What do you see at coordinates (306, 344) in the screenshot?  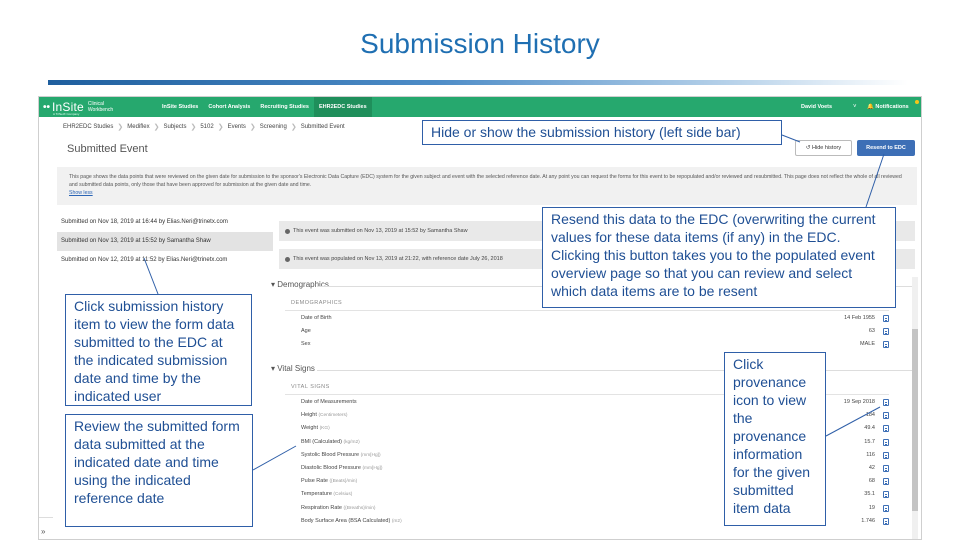 I see `field-label: Sex` at bounding box center [306, 344].